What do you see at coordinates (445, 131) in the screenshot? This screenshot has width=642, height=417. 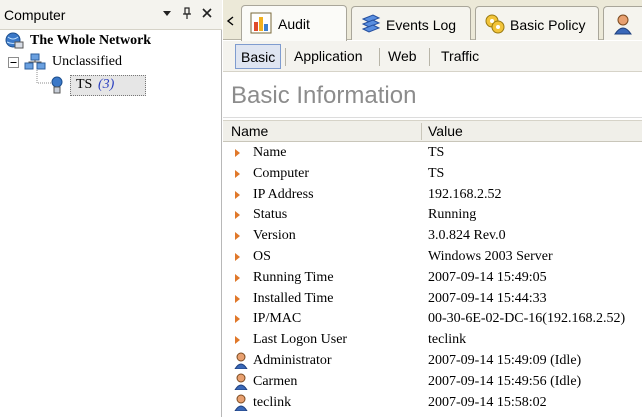 I see `column-header-value: Value` at bounding box center [445, 131].